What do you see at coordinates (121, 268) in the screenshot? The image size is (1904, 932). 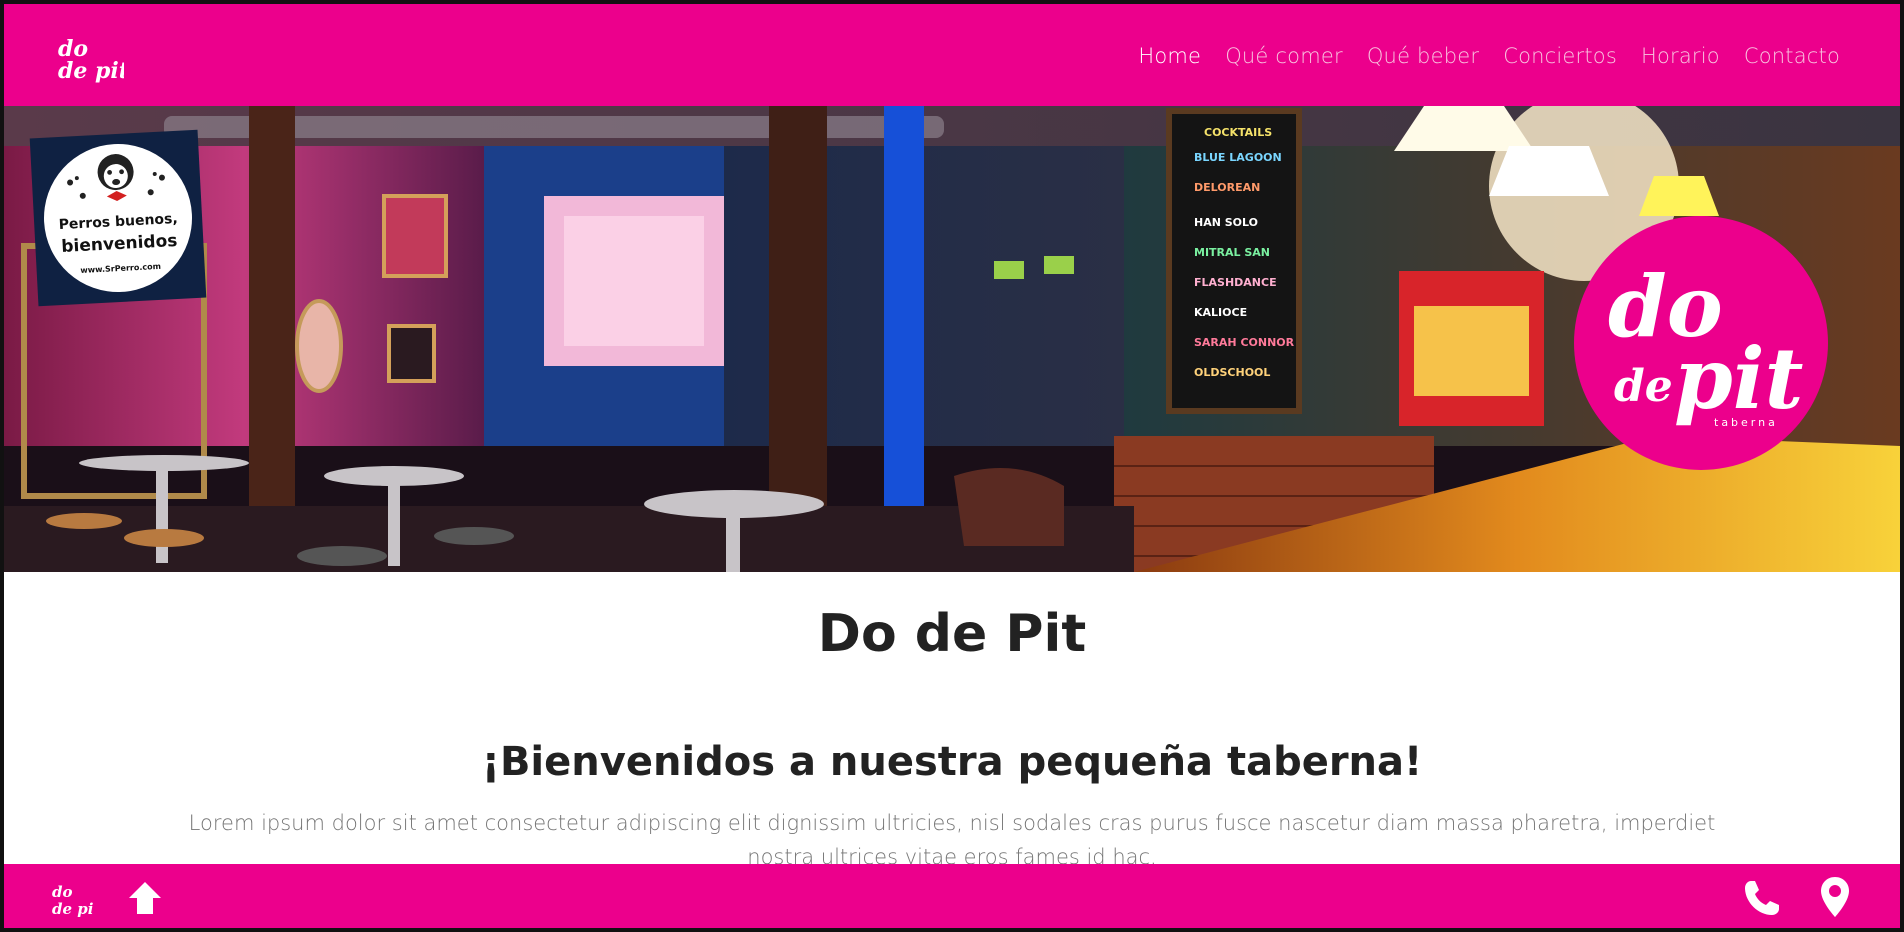 I see `badge-url: www.SrPerro.com` at bounding box center [121, 268].